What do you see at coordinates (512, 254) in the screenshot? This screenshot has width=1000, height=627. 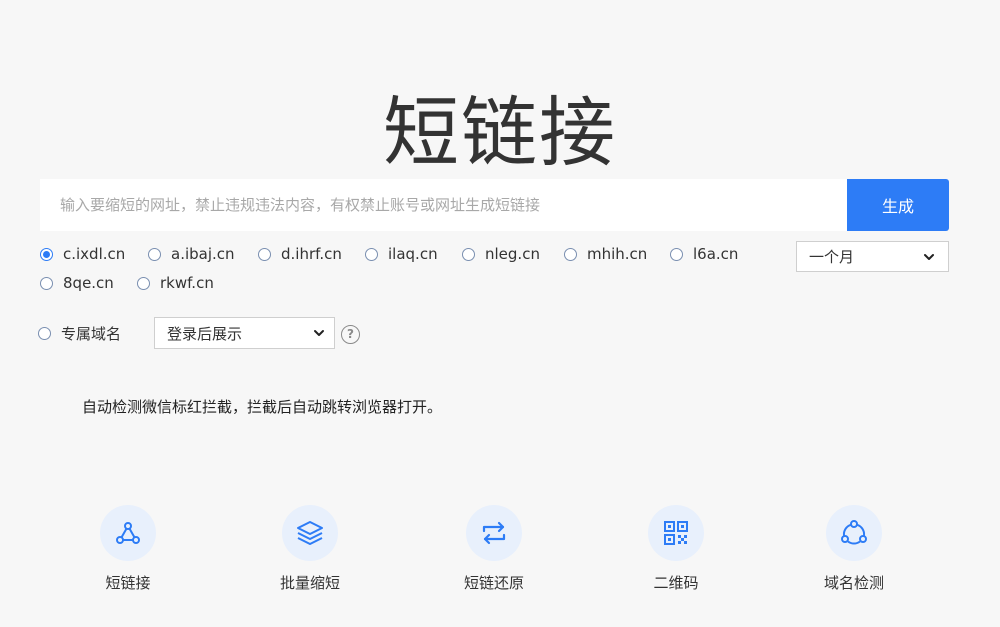 I see `domain-label: nleg.cn` at bounding box center [512, 254].